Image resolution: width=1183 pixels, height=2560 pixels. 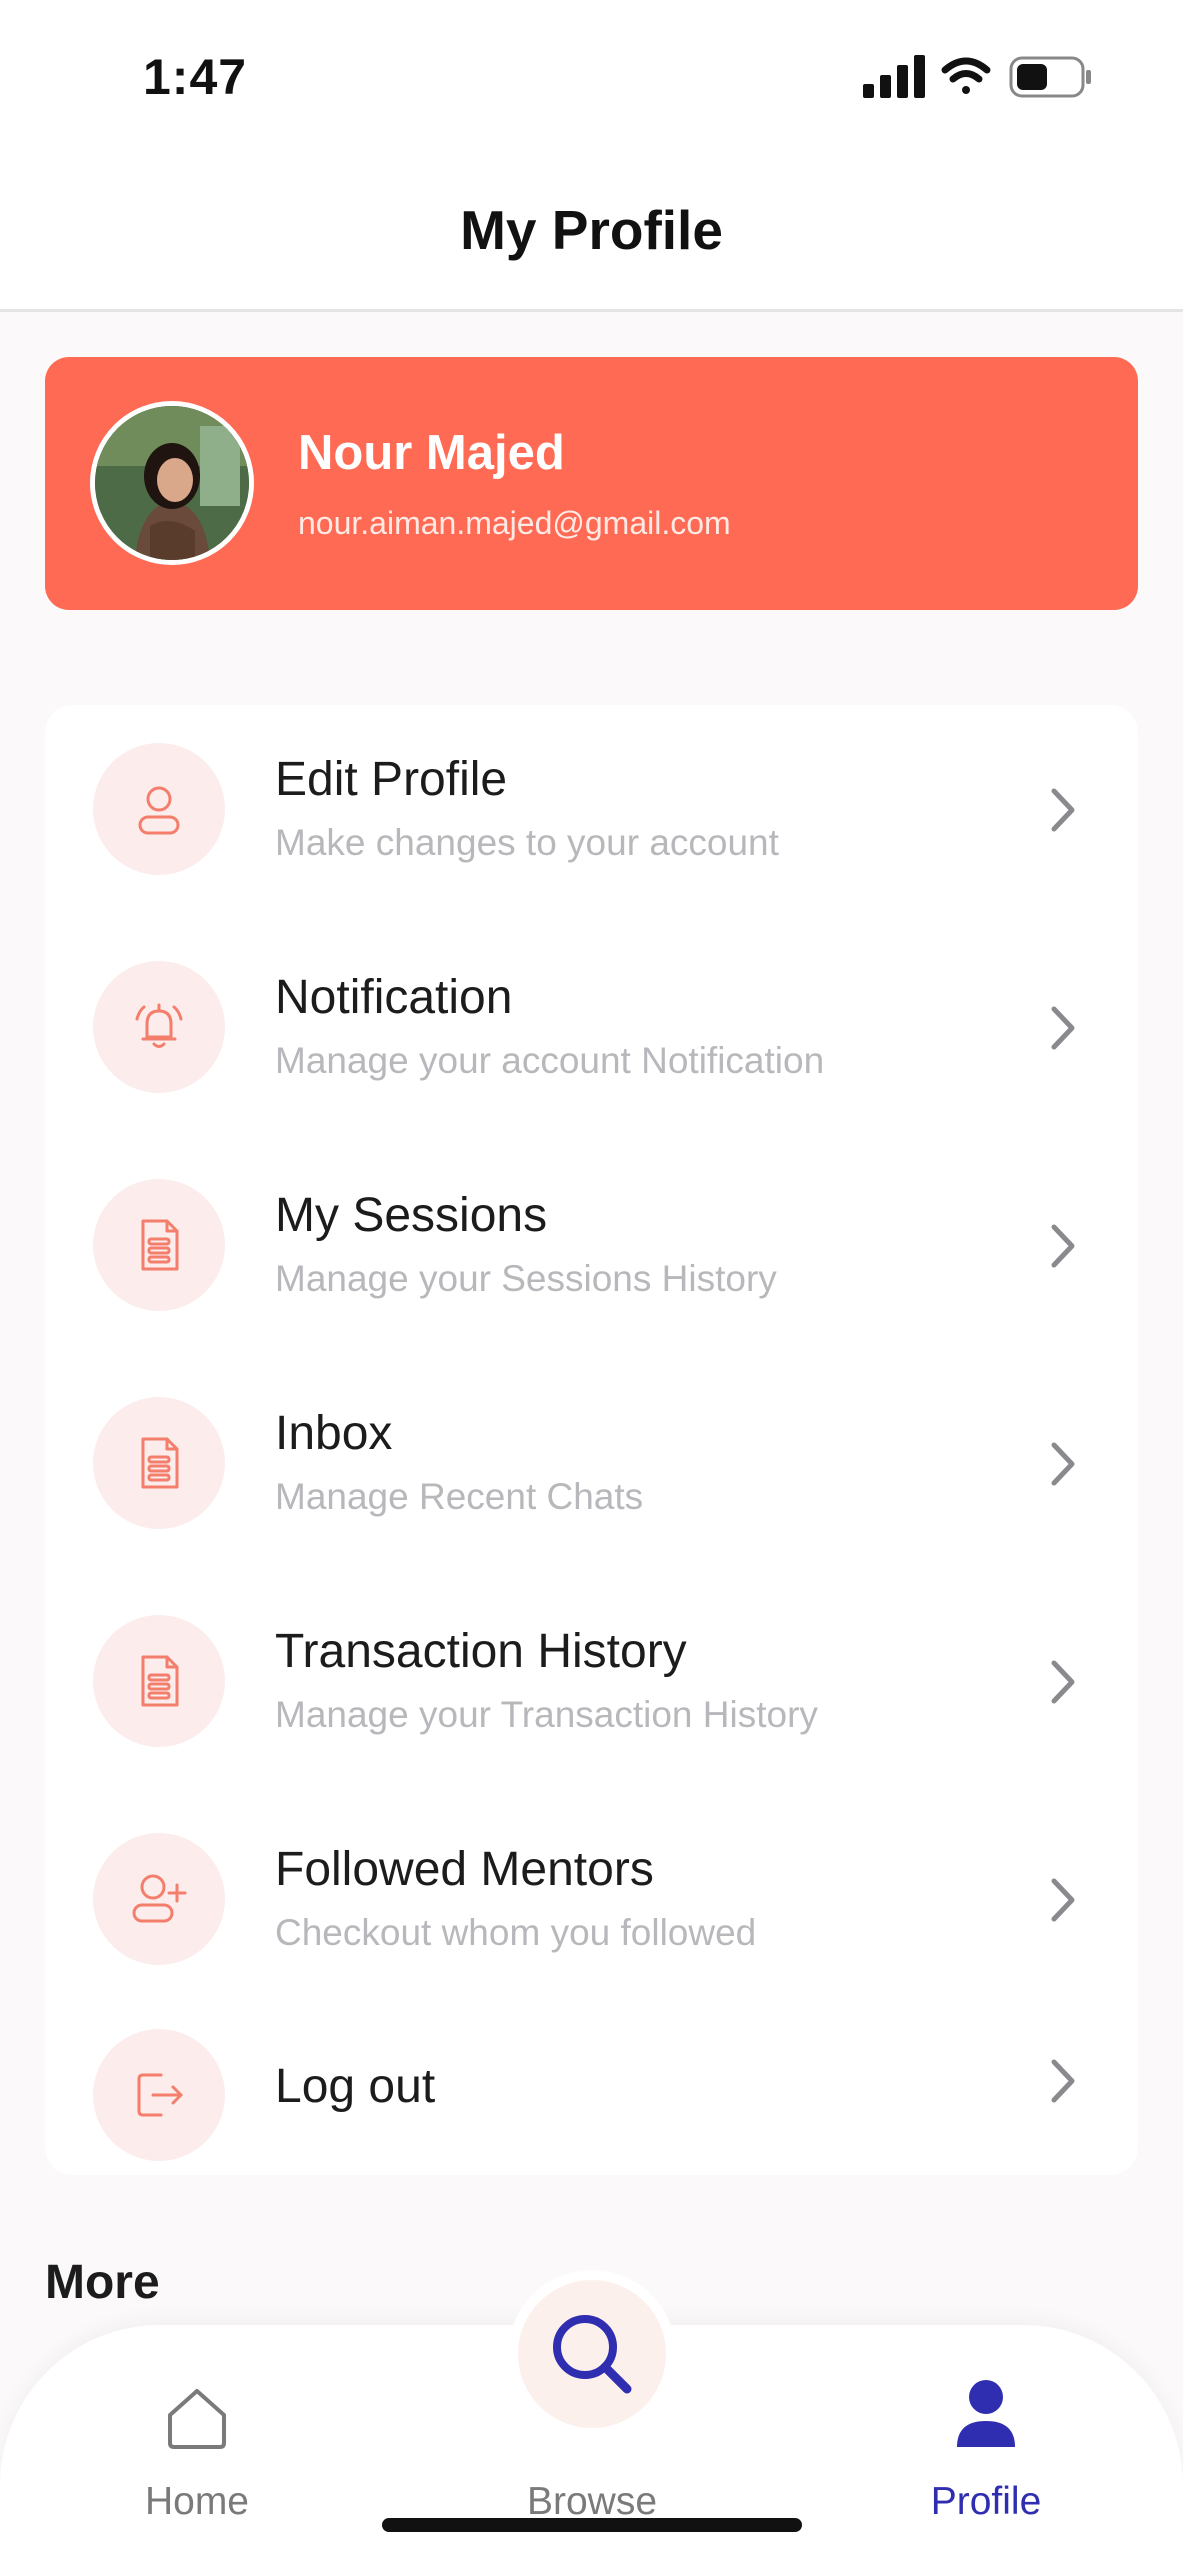 What do you see at coordinates (966, 75) in the screenshot?
I see `wifi-icon` at bounding box center [966, 75].